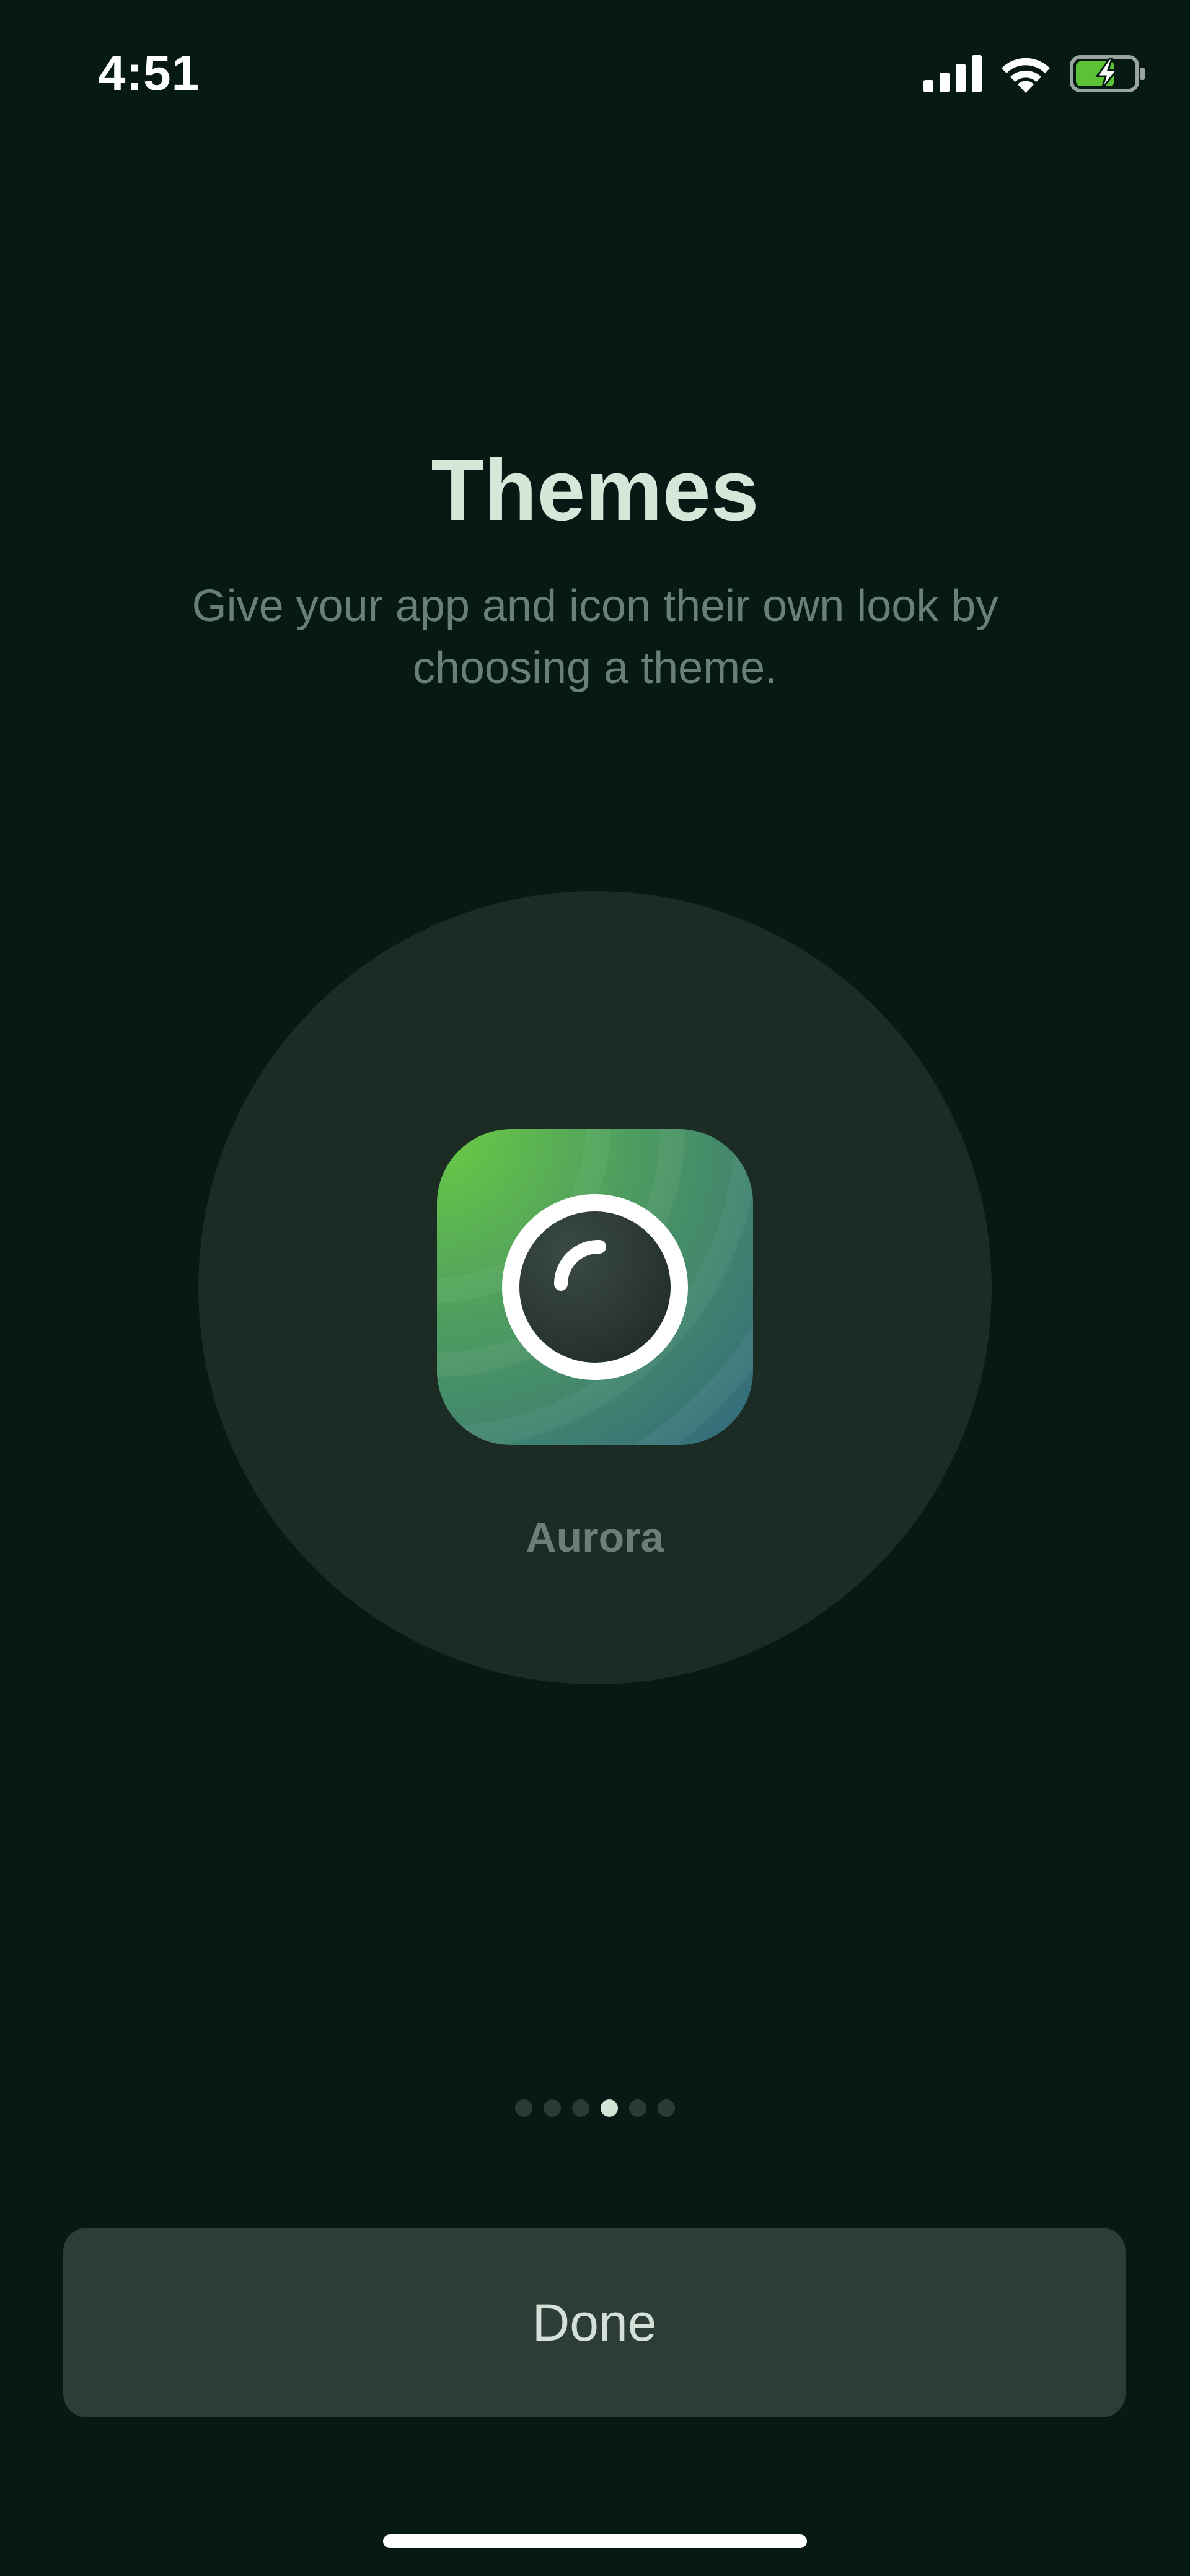 Image resolution: width=1190 pixels, height=2576 pixels. I want to click on status-time: 4:51, so click(149, 72).